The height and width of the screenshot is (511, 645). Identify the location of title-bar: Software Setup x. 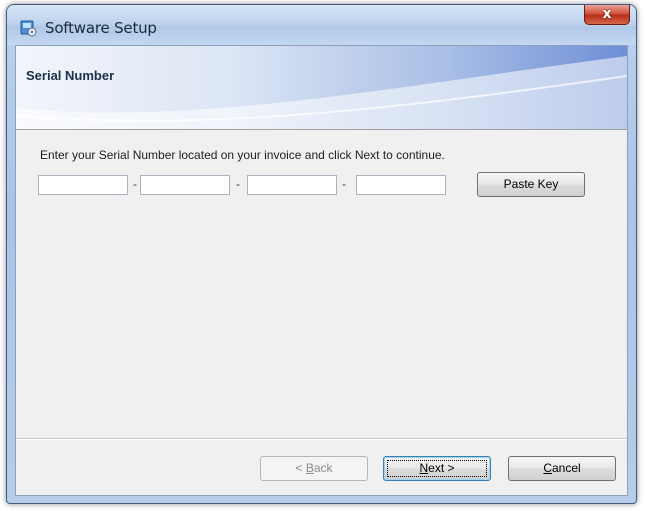
(321, 25).